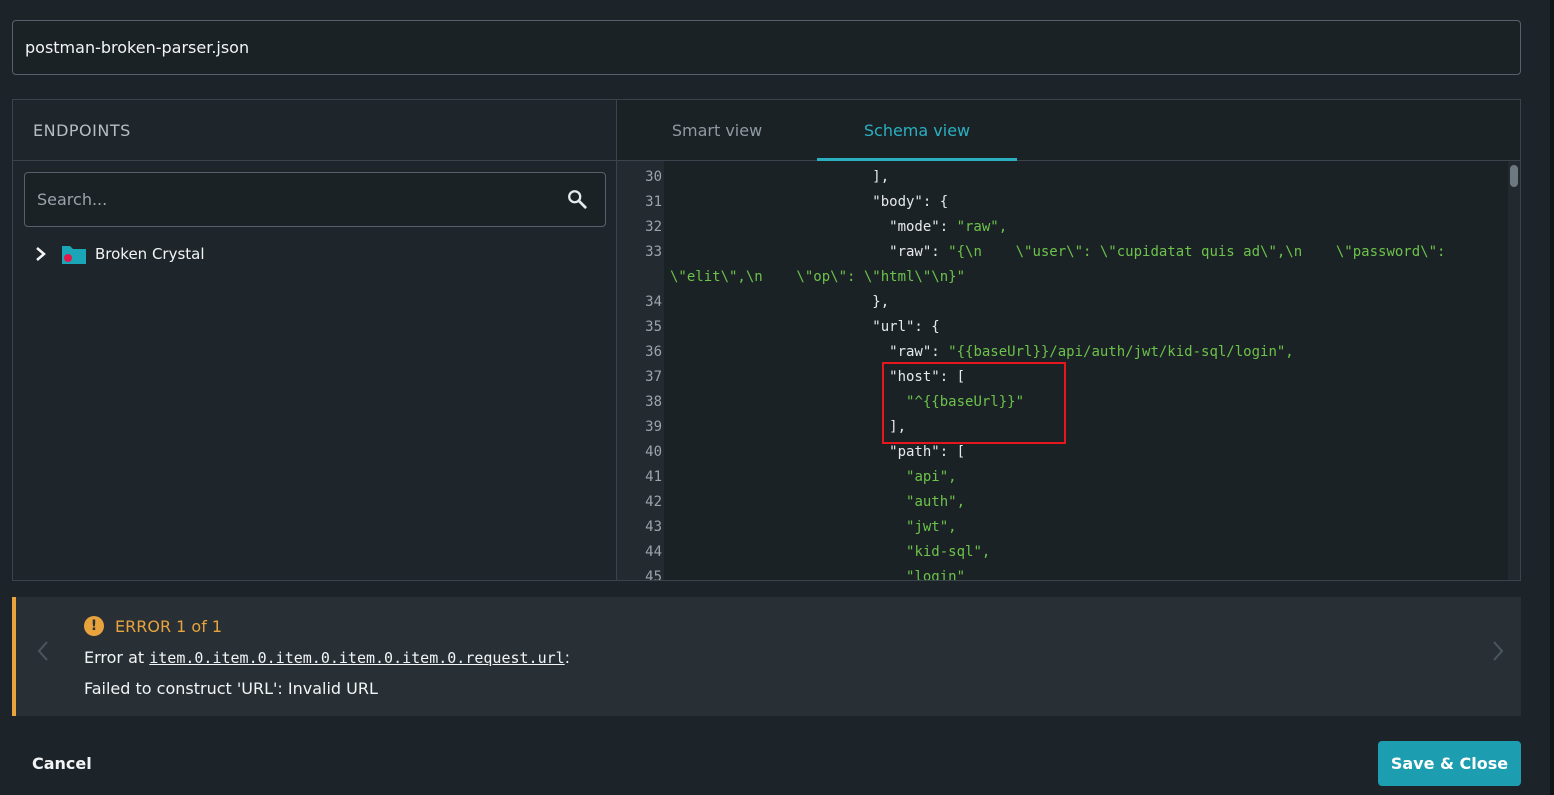 The width and height of the screenshot is (1554, 795). I want to click on line-text: \"elit\",\n \"op\": \"html\"\n}", so click(817, 277).